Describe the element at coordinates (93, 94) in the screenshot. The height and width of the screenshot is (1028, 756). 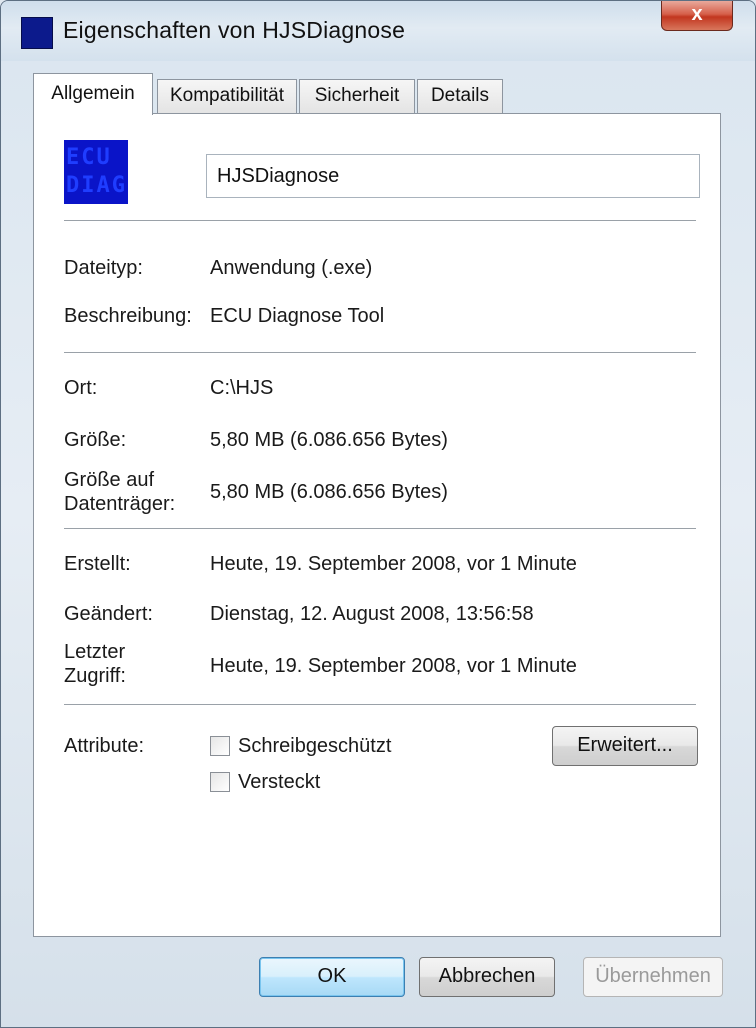
I see `tab-allgemein: Allgemein` at that location.